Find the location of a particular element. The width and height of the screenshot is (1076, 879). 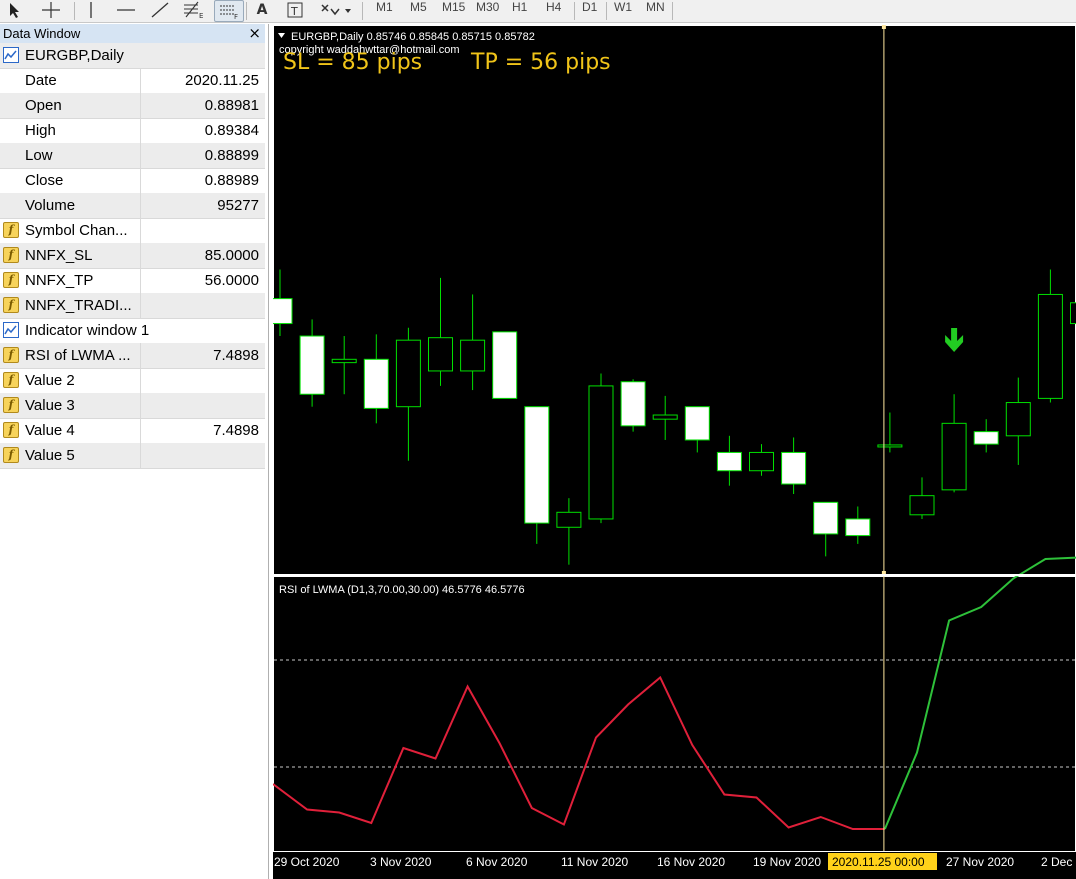

date-label: 19 Nov 2020 is located at coordinates (787, 862).